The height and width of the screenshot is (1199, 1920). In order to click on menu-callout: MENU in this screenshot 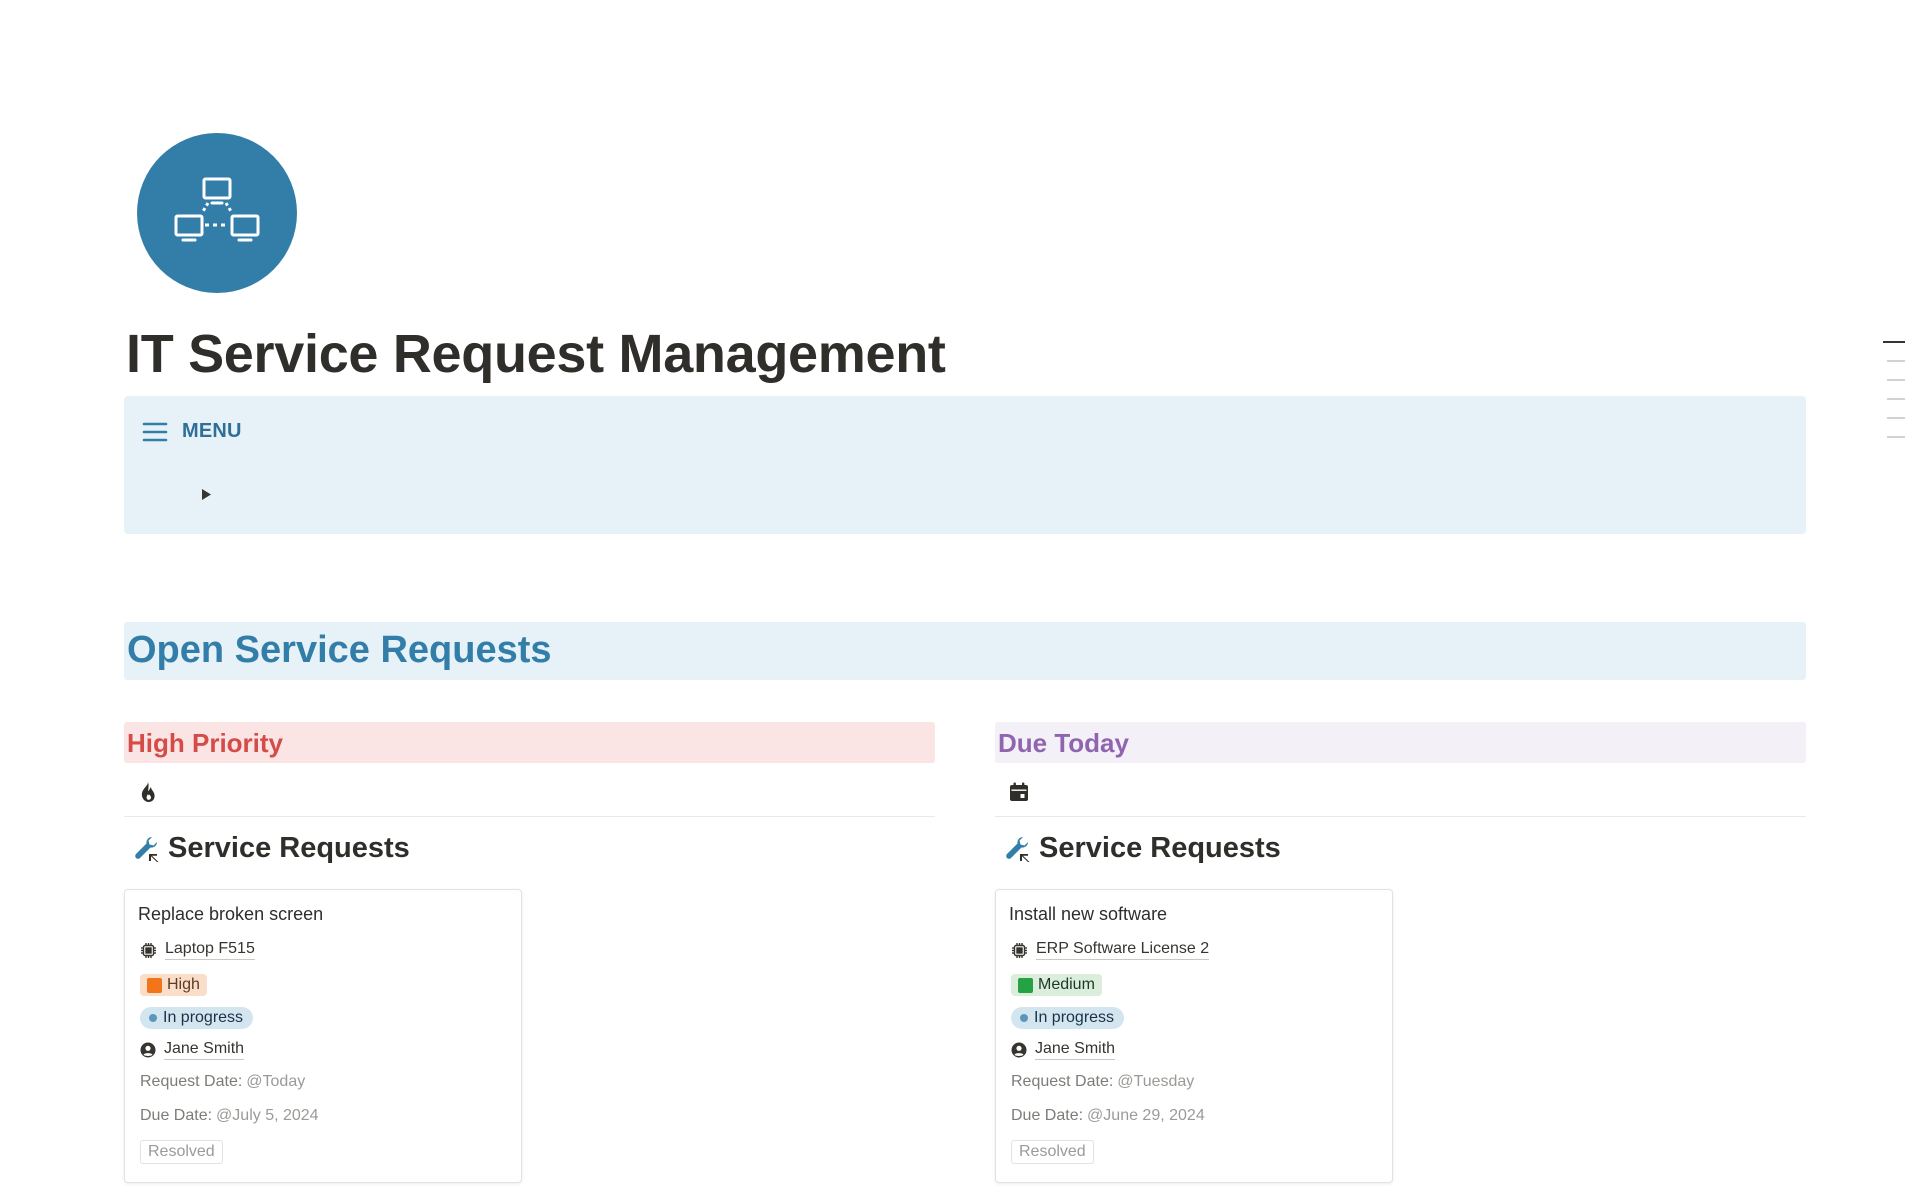, I will do `click(965, 465)`.